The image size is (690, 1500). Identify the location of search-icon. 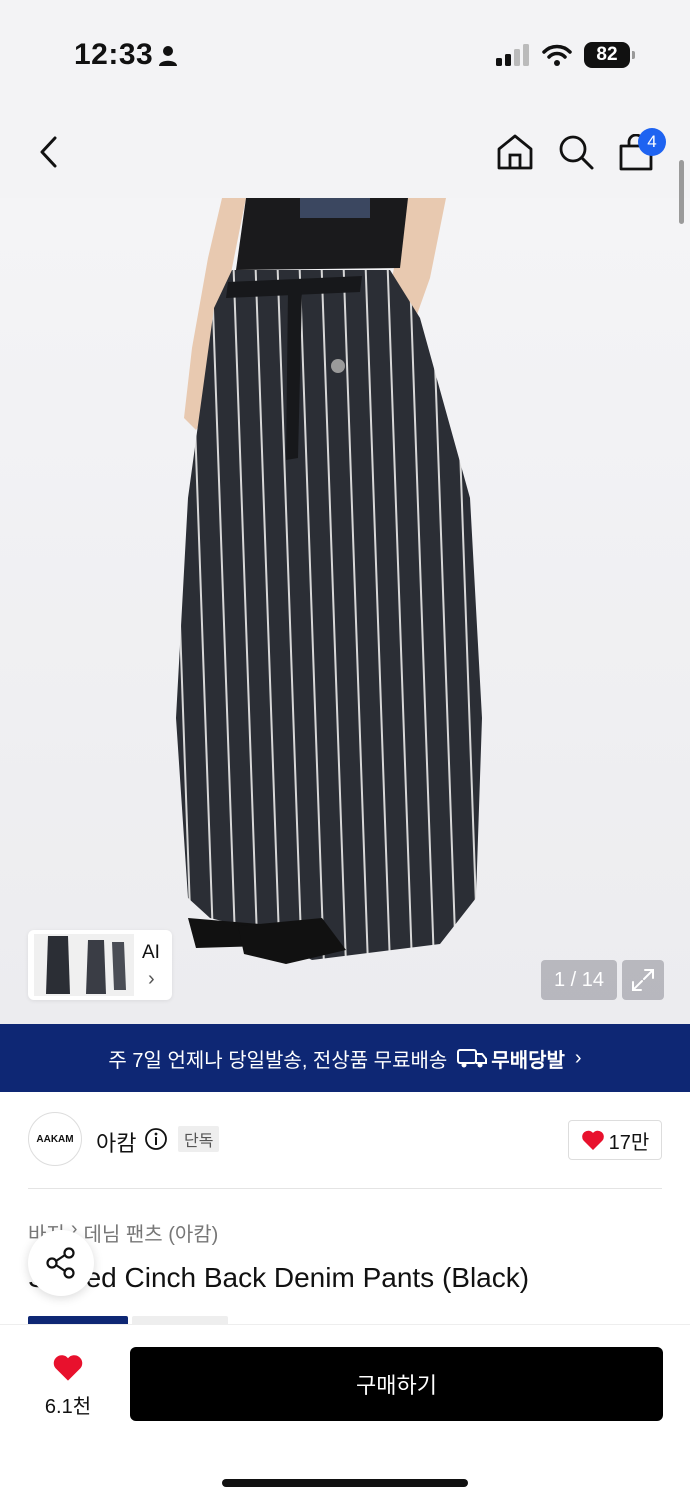
(576, 152).